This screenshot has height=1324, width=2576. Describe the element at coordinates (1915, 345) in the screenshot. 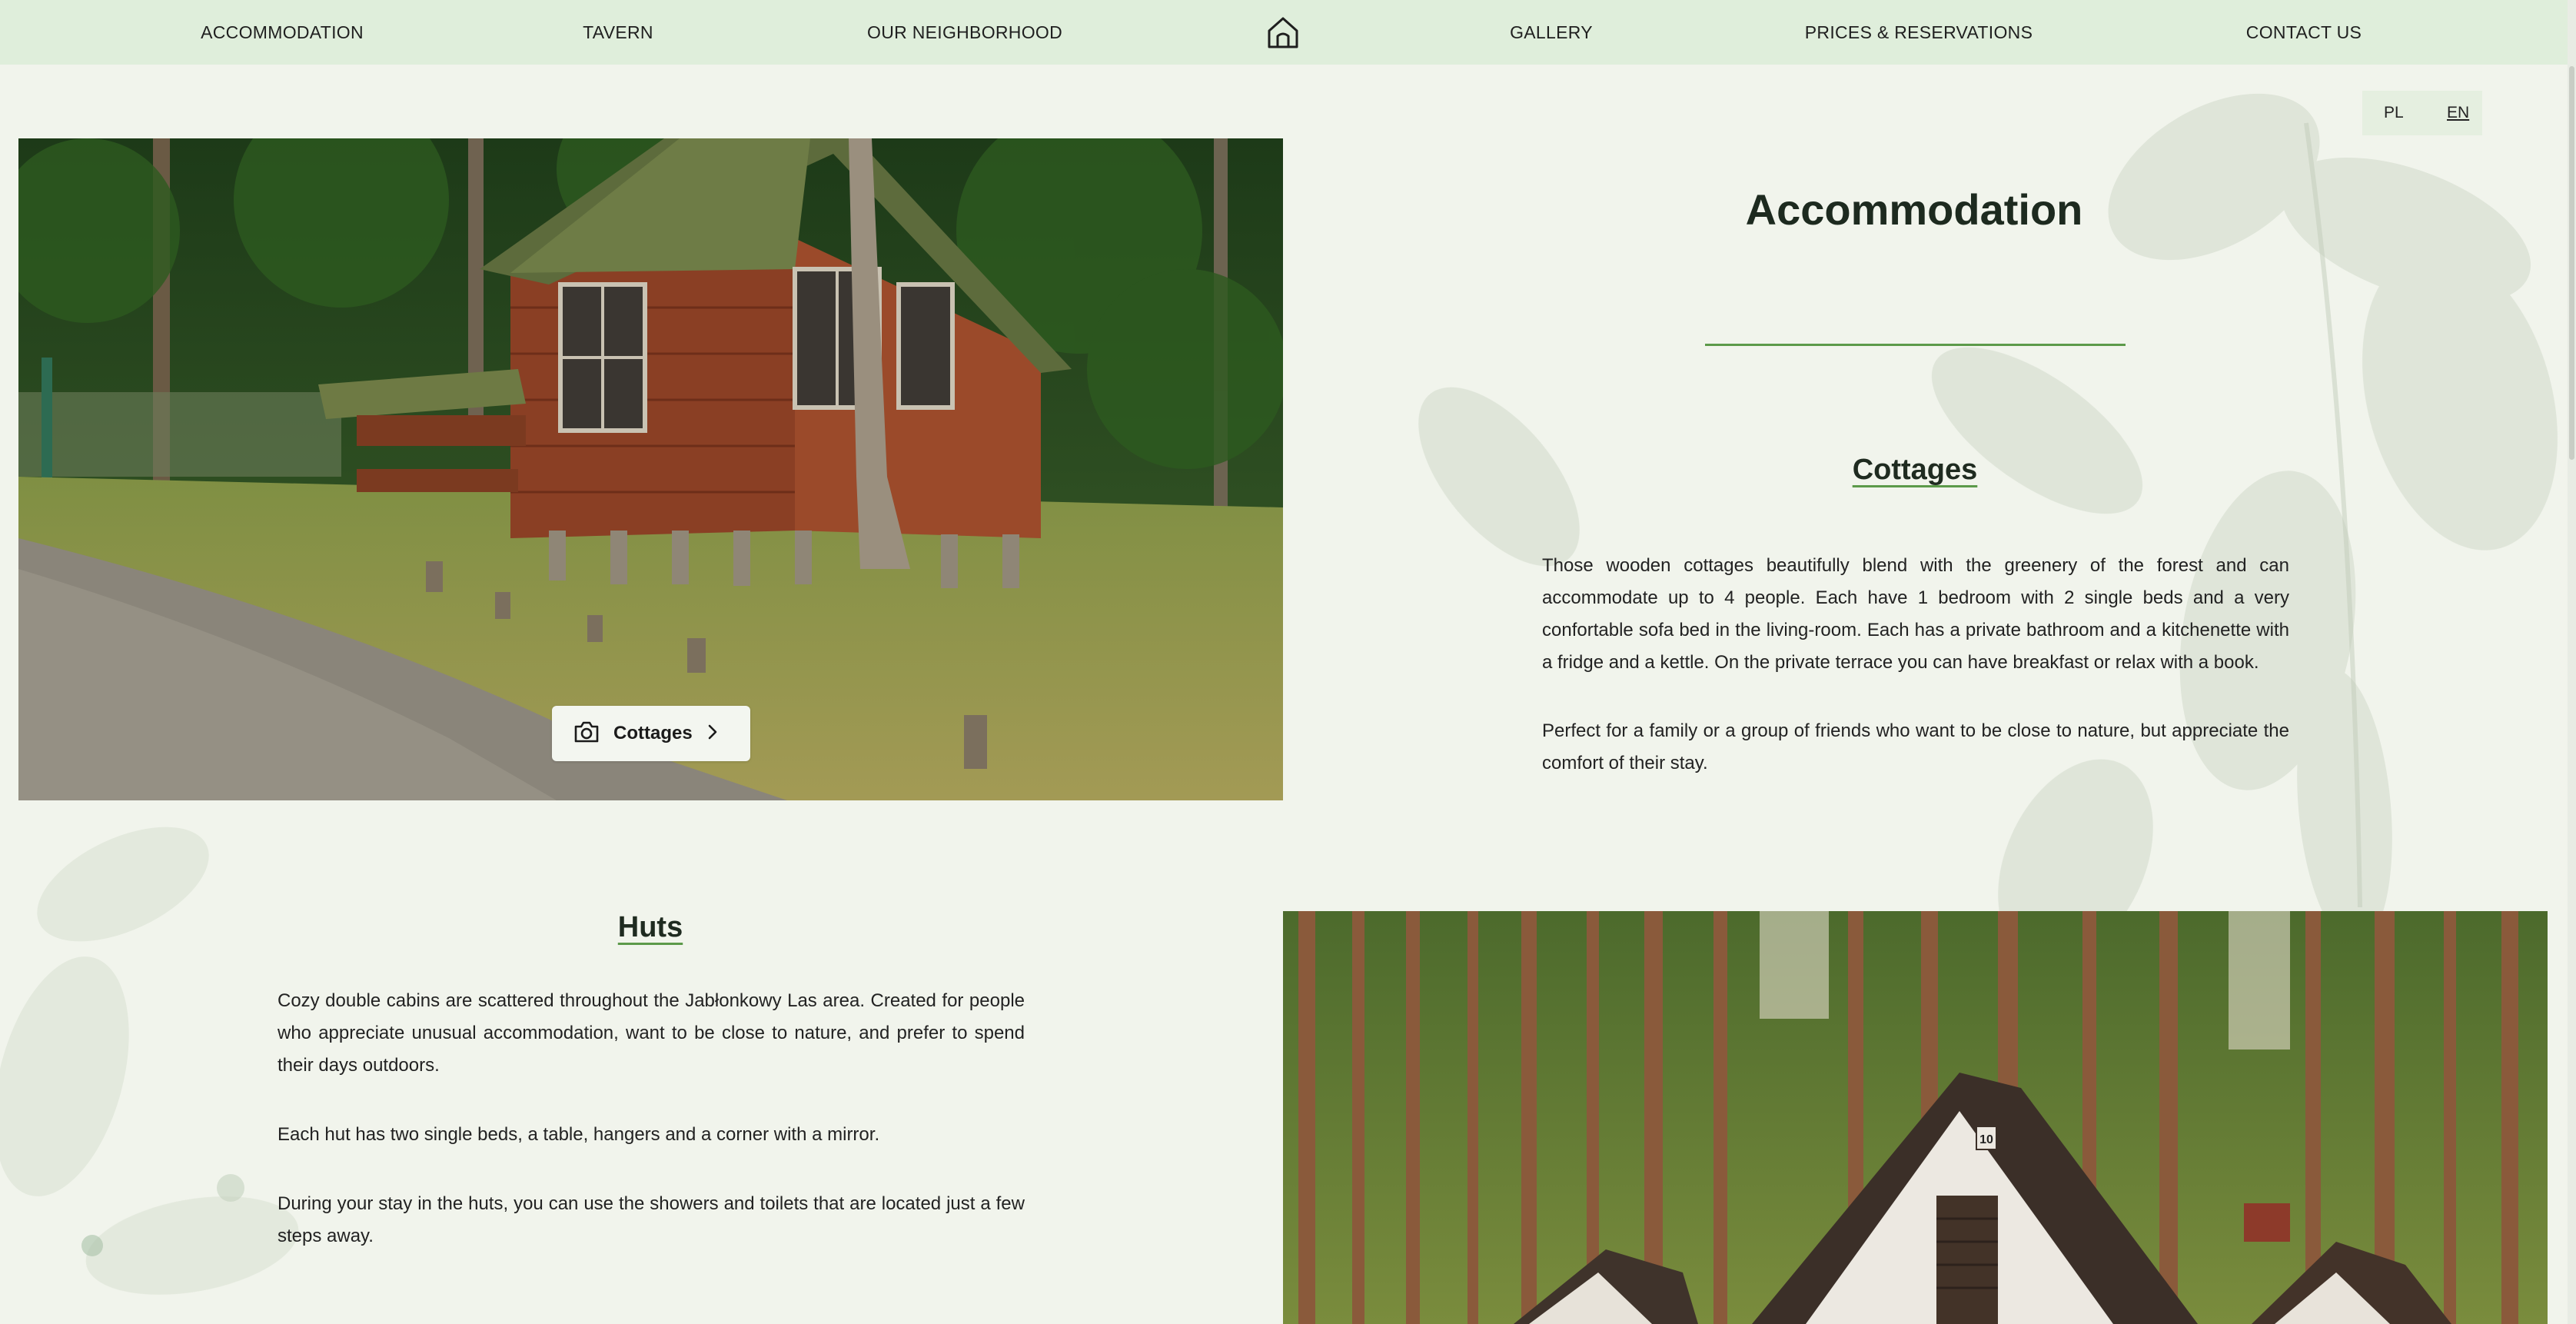

I see `title-divider` at that location.